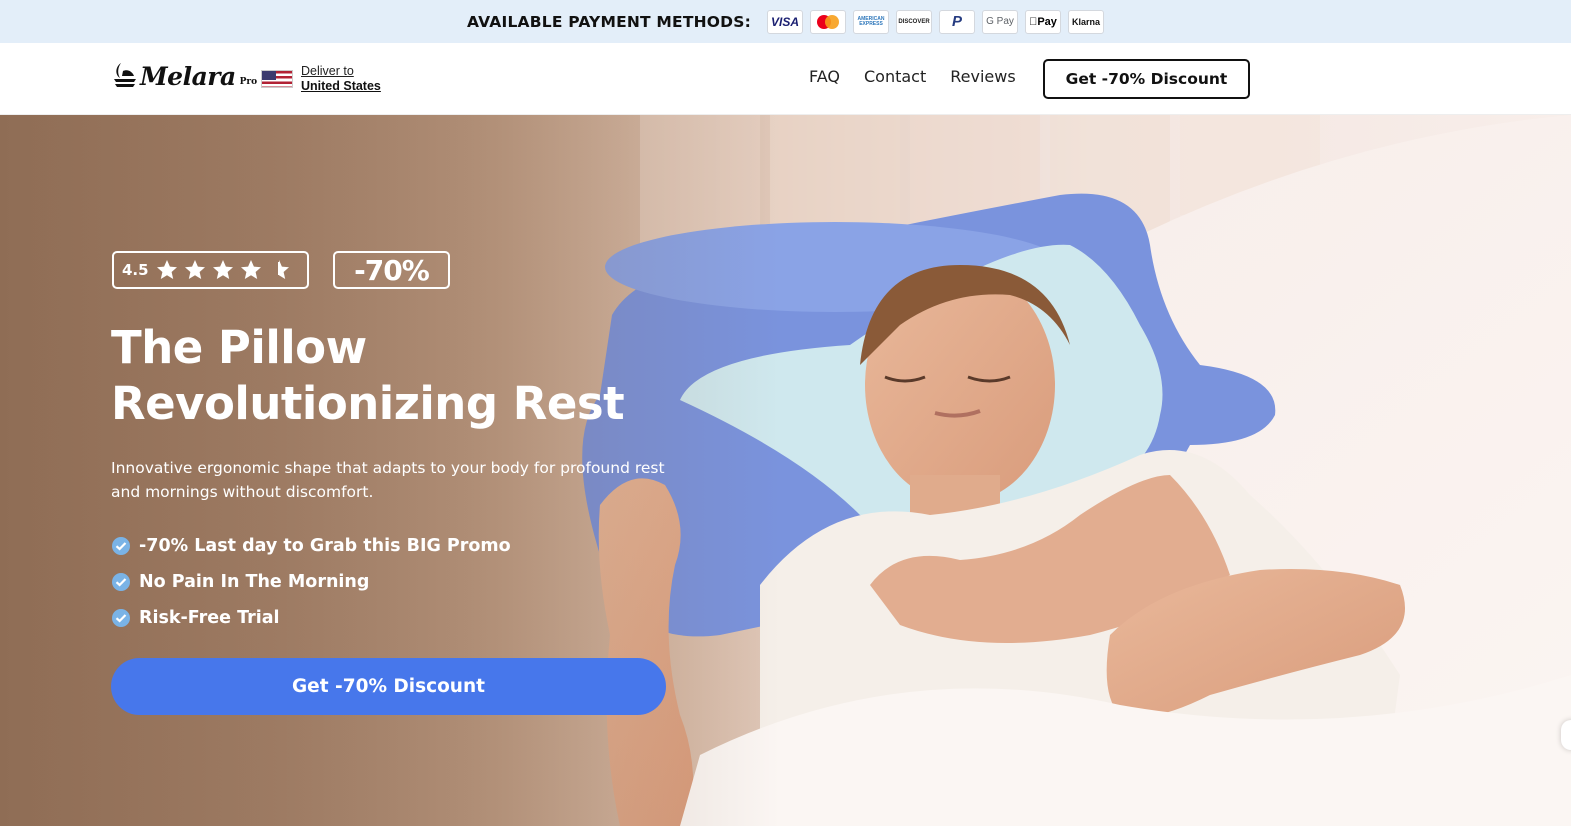  What do you see at coordinates (914, 21) in the screenshot?
I see `discover-icon: DISCOVER` at bounding box center [914, 21].